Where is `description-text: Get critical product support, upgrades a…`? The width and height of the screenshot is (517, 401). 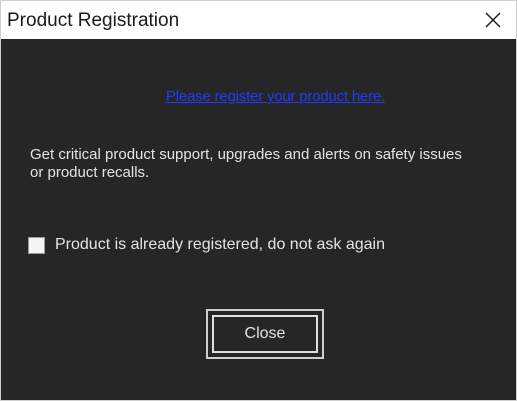 description-text: Get critical product support, upgrades a… is located at coordinates (246, 163).